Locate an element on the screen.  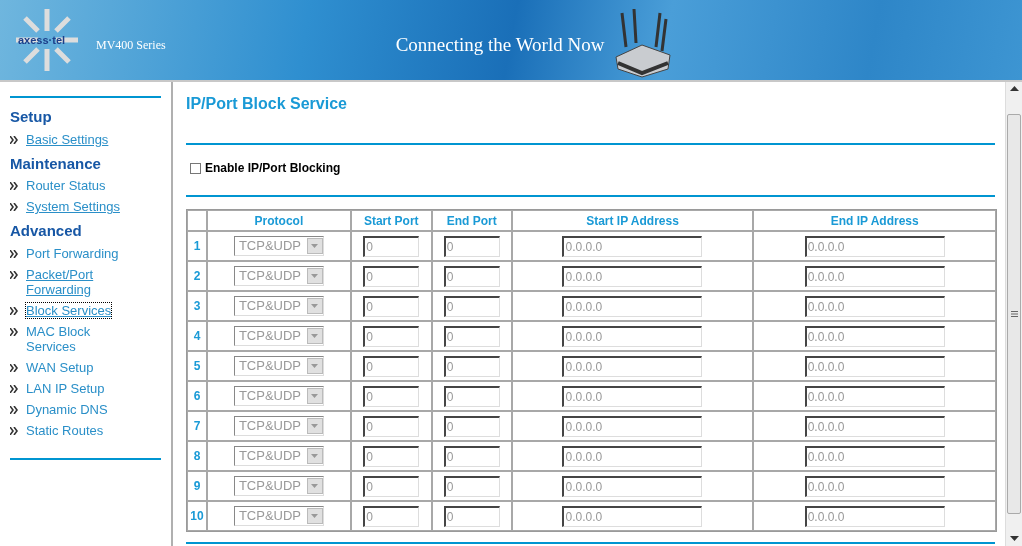
series-label: MV400 Series is located at coordinates (131, 45).